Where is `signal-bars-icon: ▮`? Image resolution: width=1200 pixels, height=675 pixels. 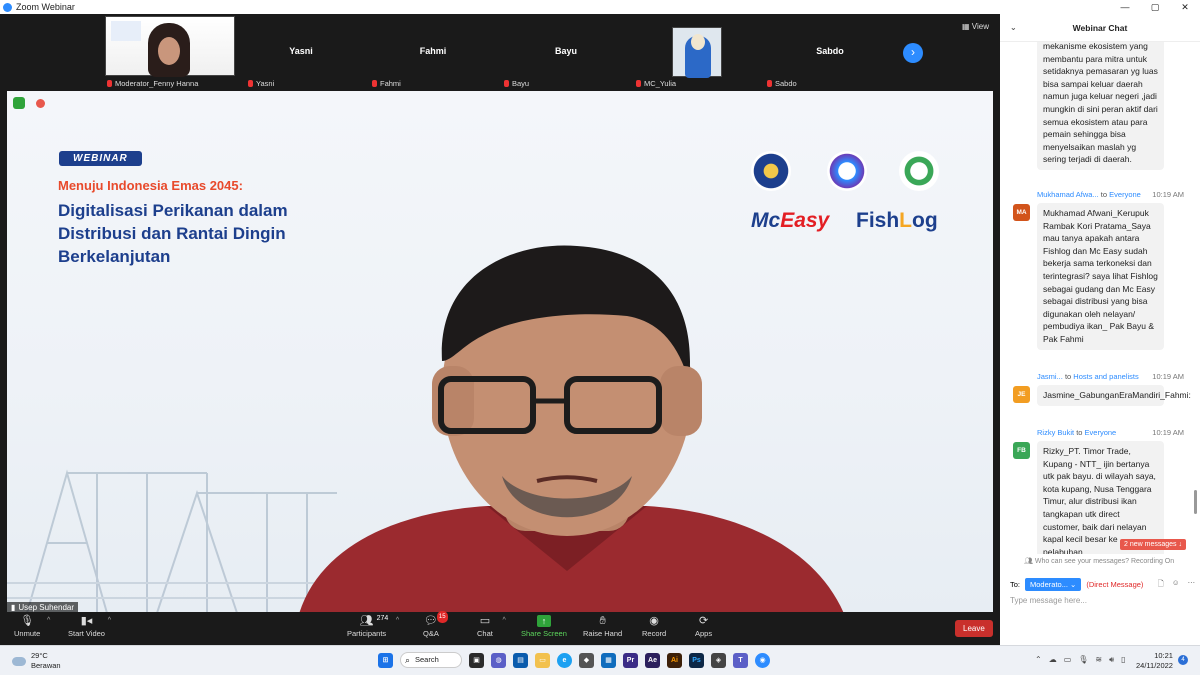 signal-bars-icon: ▮ is located at coordinates (13, 607).